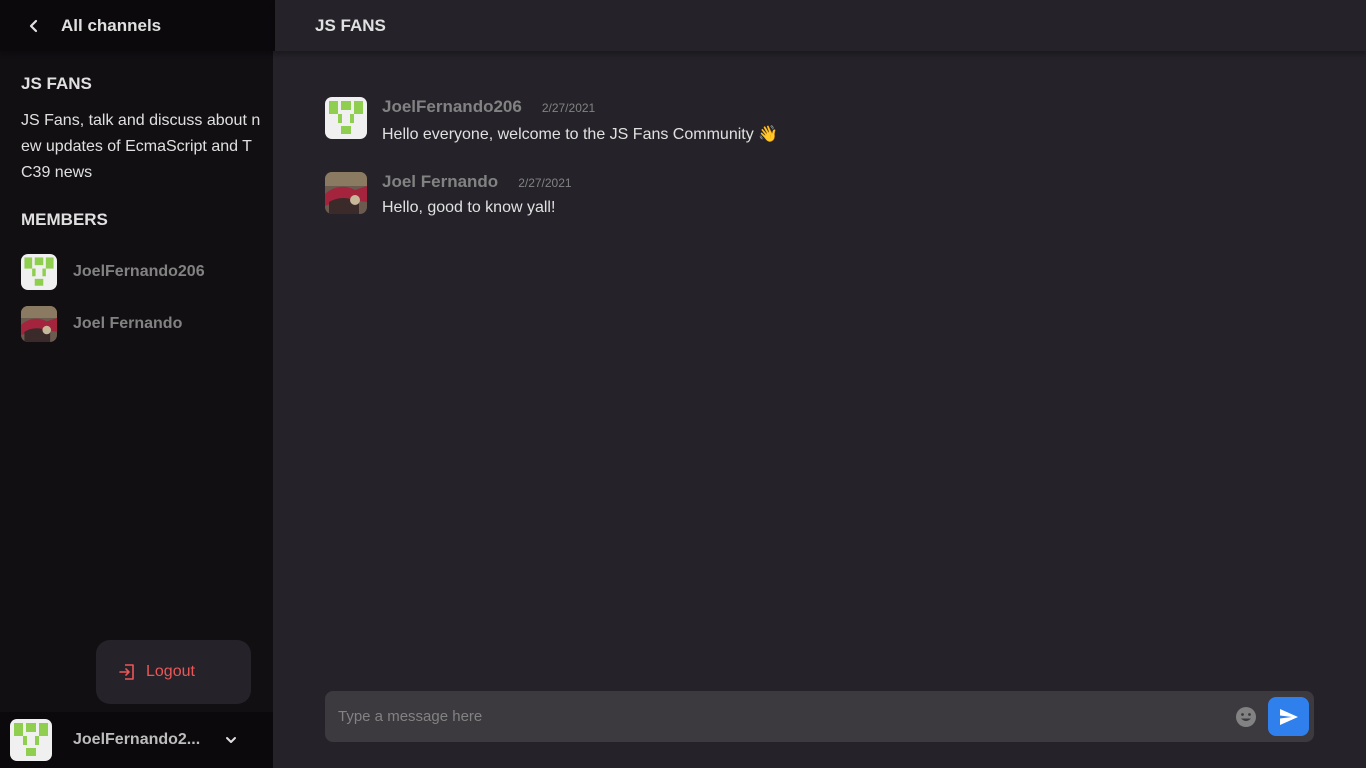 The height and width of the screenshot is (768, 1366). Describe the element at coordinates (64, 219) in the screenshot. I see `members-heading: MEMBERS` at that location.